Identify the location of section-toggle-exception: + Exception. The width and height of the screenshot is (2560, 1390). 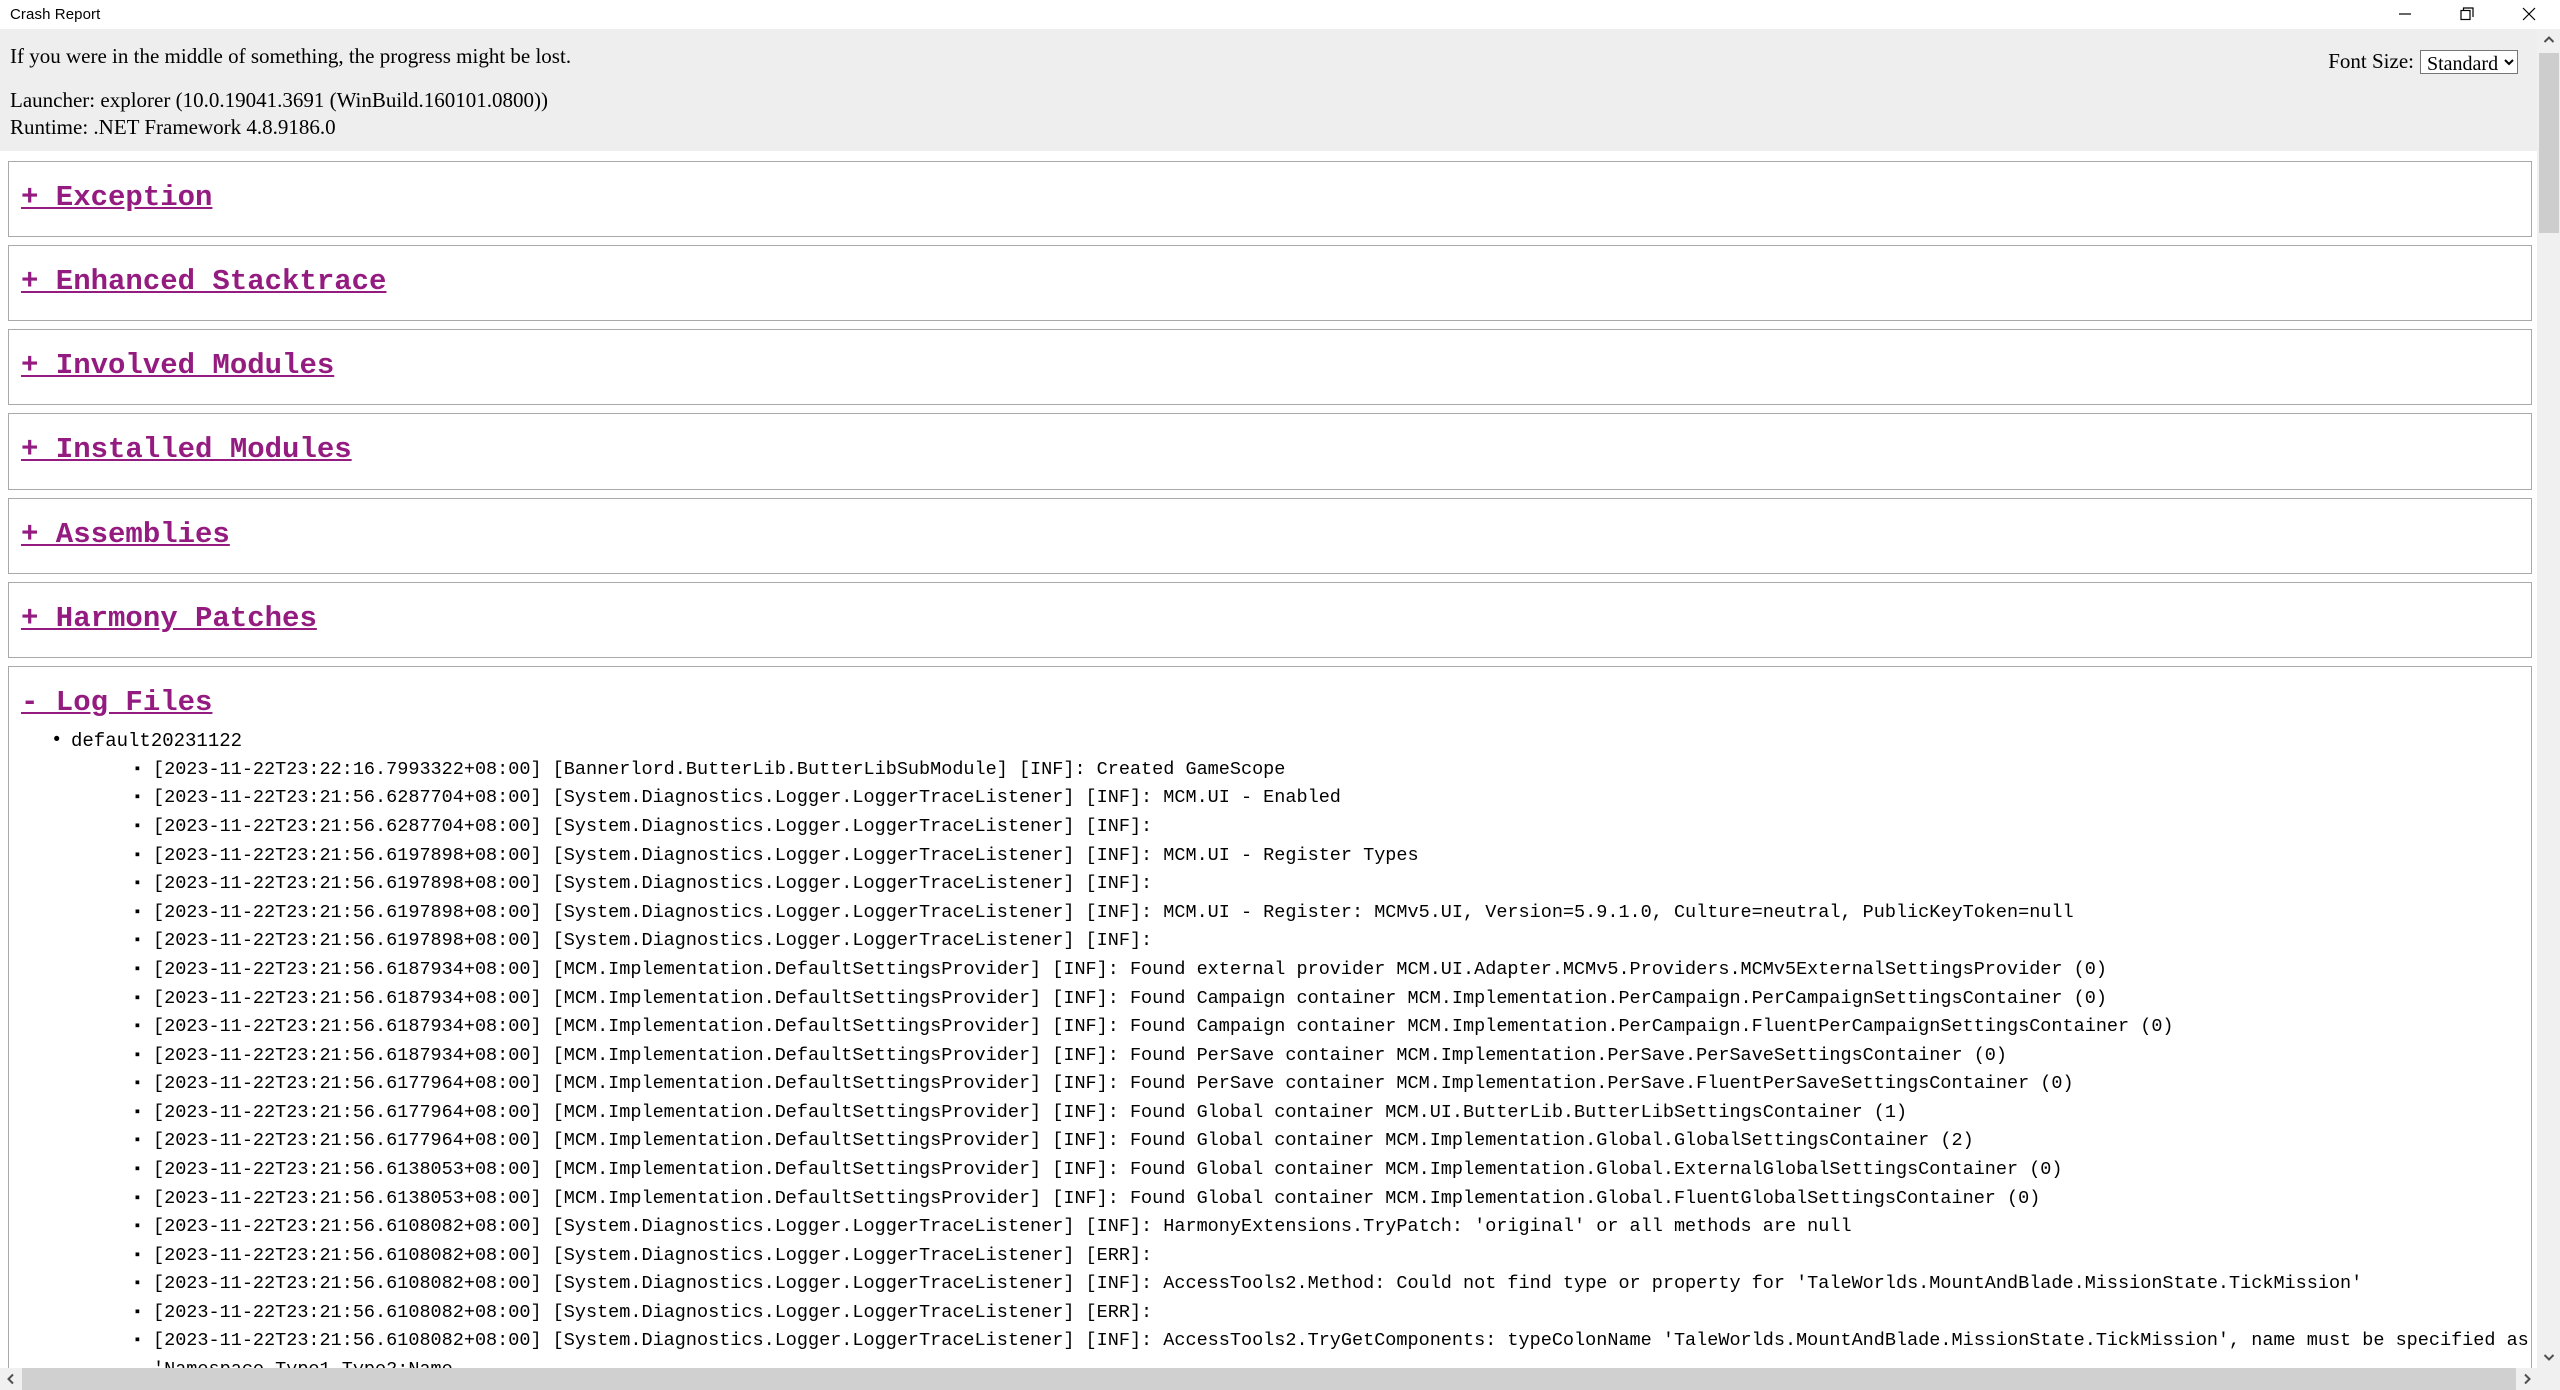
(110, 198).